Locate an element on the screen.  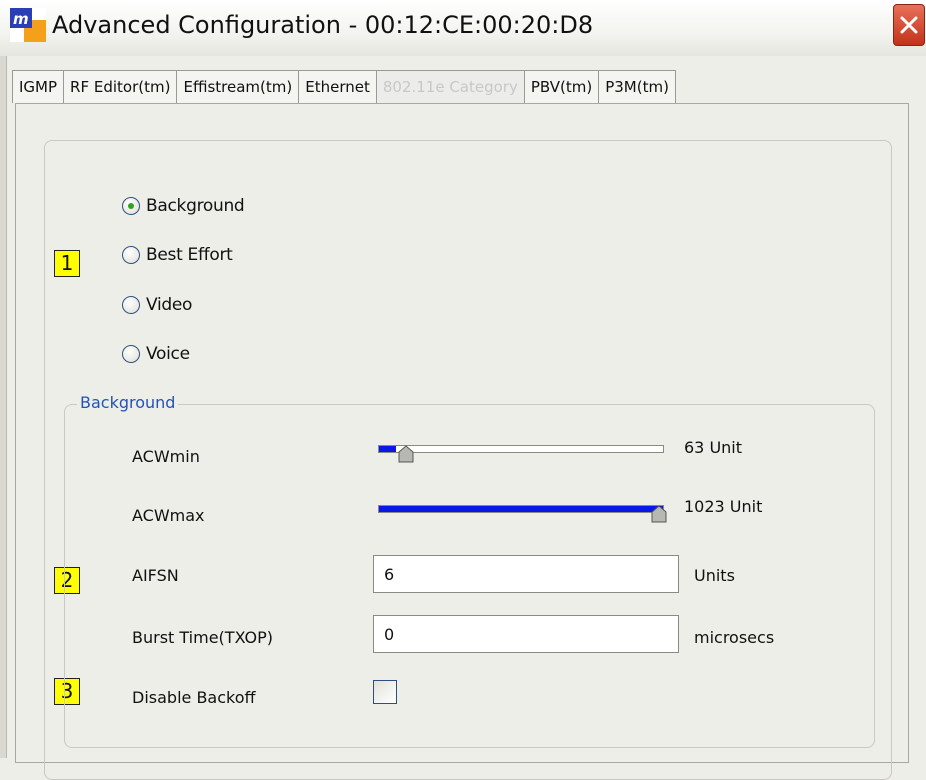
radio-label-voice: Voice is located at coordinates (168, 354).